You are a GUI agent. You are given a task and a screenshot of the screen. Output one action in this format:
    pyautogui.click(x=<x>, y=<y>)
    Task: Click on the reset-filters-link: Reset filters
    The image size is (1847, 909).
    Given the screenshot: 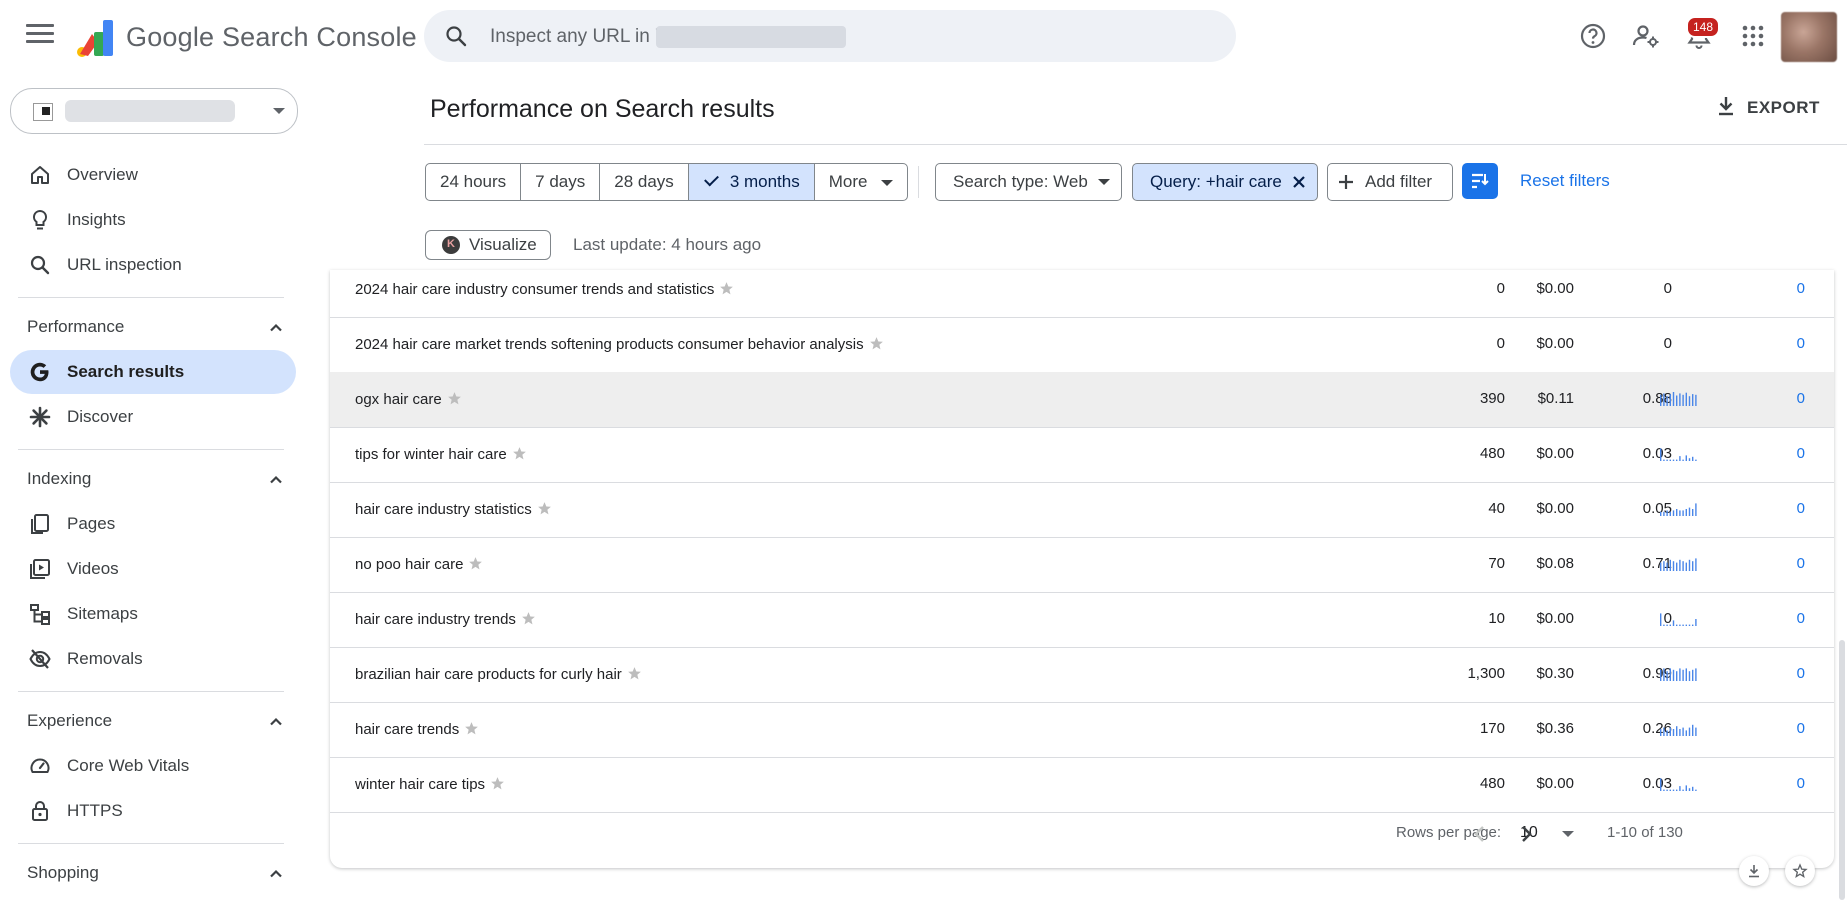 What is the action you would take?
    pyautogui.click(x=1565, y=181)
    